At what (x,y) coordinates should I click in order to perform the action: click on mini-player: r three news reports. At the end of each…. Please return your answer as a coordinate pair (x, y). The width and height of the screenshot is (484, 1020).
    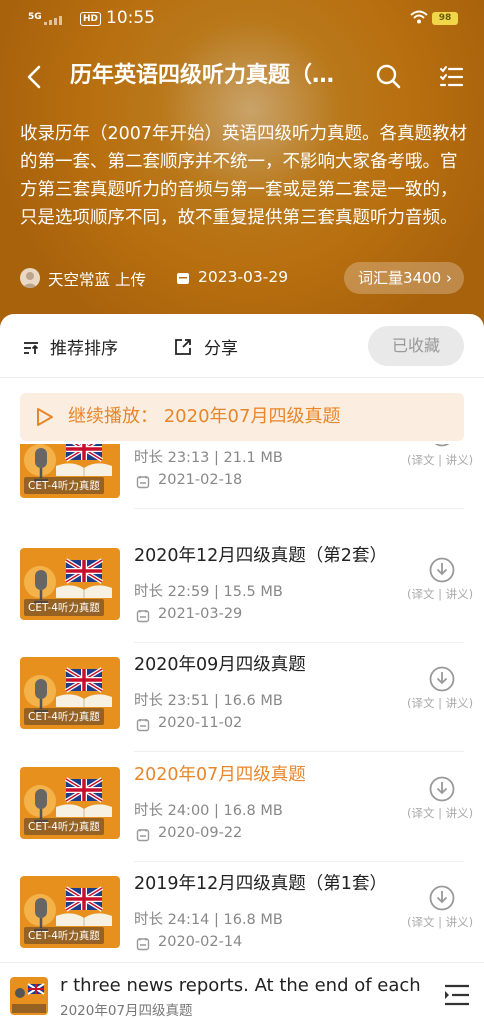
    Looking at the image, I should click on (242, 991).